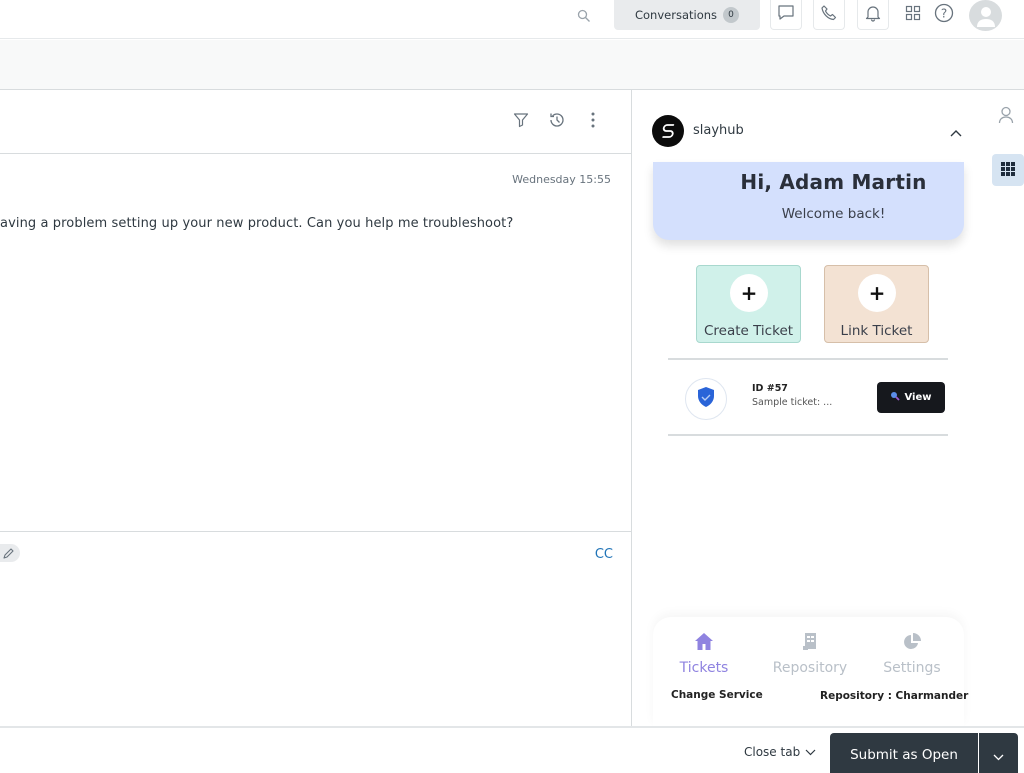 This screenshot has width=1024, height=773. I want to click on chat-button, so click(786, 15).